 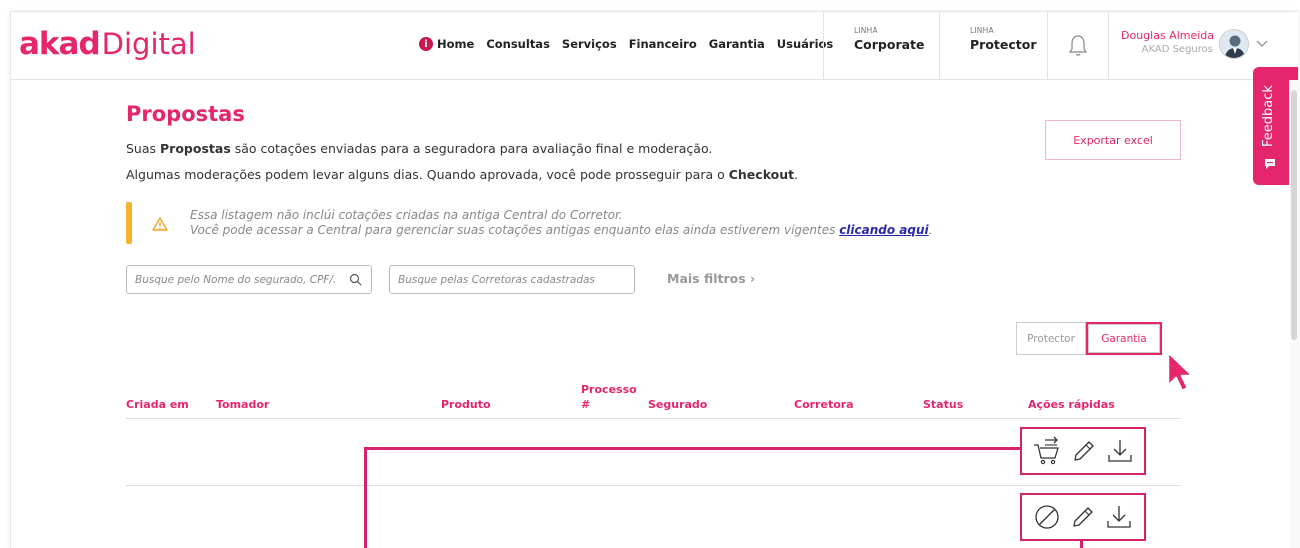 I want to click on vertical-scrollbar, so click(x=1293, y=314).